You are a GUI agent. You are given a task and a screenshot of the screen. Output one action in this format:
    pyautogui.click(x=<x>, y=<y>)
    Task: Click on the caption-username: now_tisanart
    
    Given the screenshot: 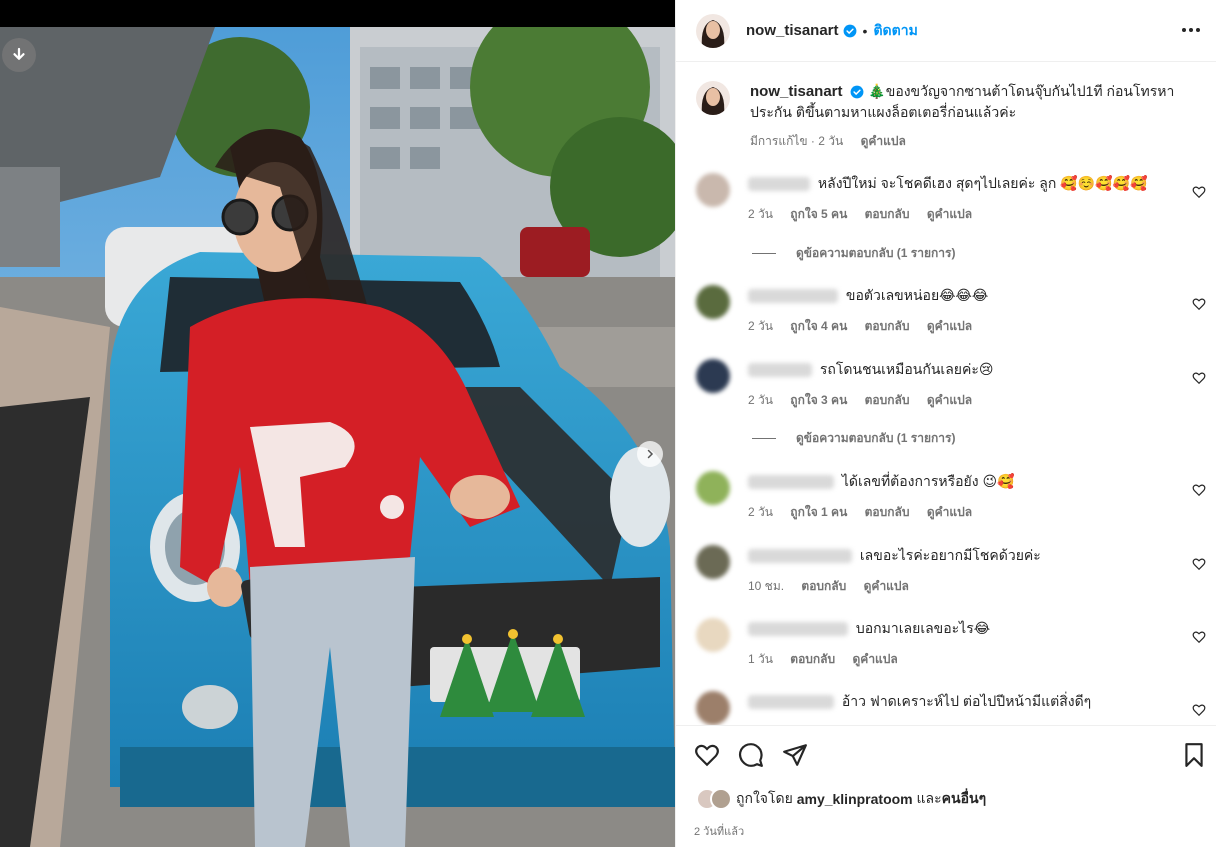 What is the action you would take?
    pyautogui.click(x=796, y=91)
    